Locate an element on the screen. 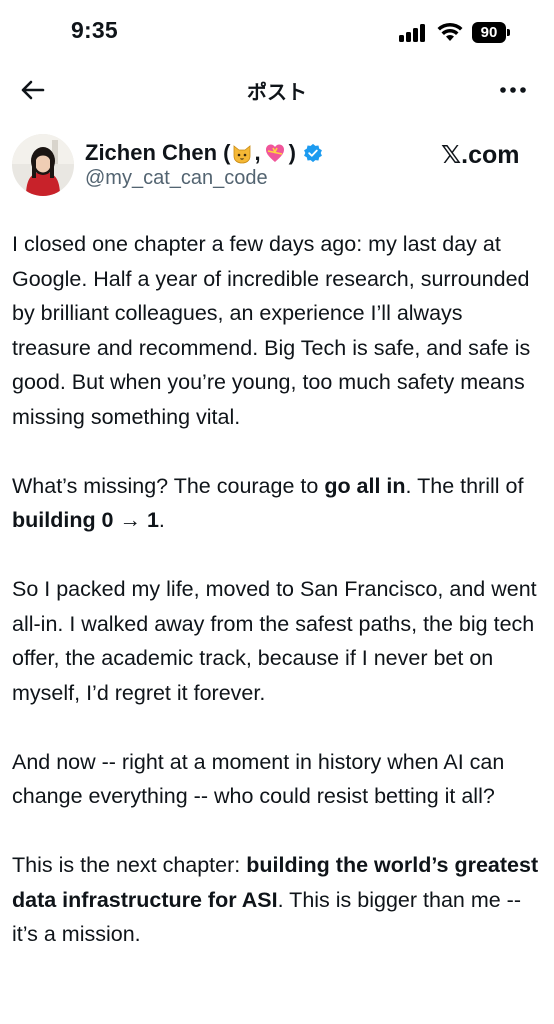 This screenshot has width=554, height=1024. author-name: Zichen Chen ( , ) is located at coordinates (204, 153).